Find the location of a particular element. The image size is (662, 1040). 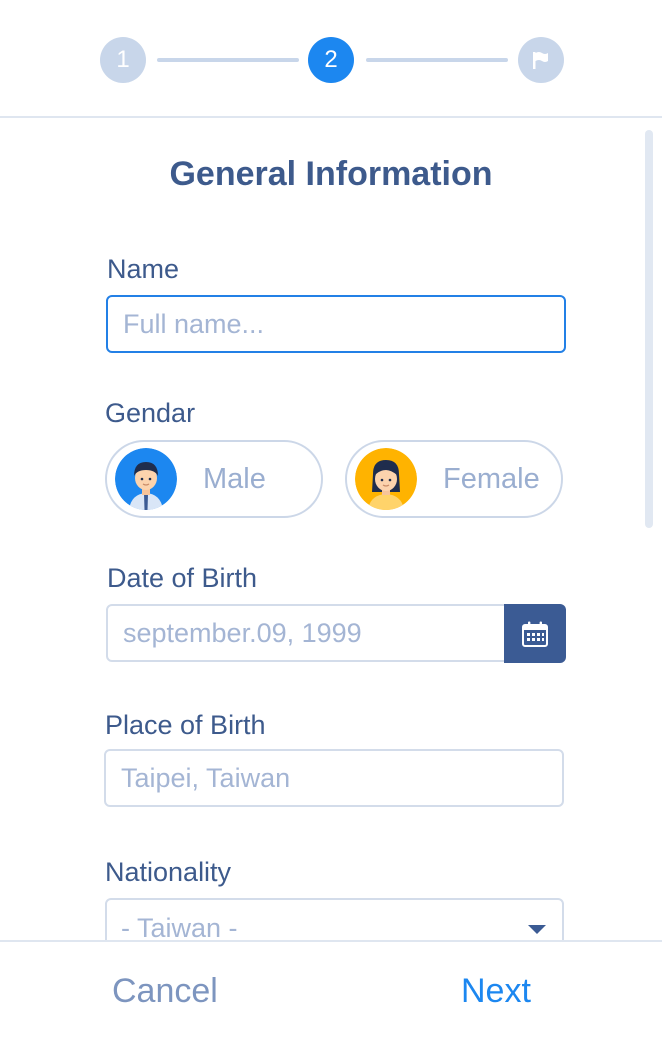

cancel-button: Cancel is located at coordinates (165, 991).